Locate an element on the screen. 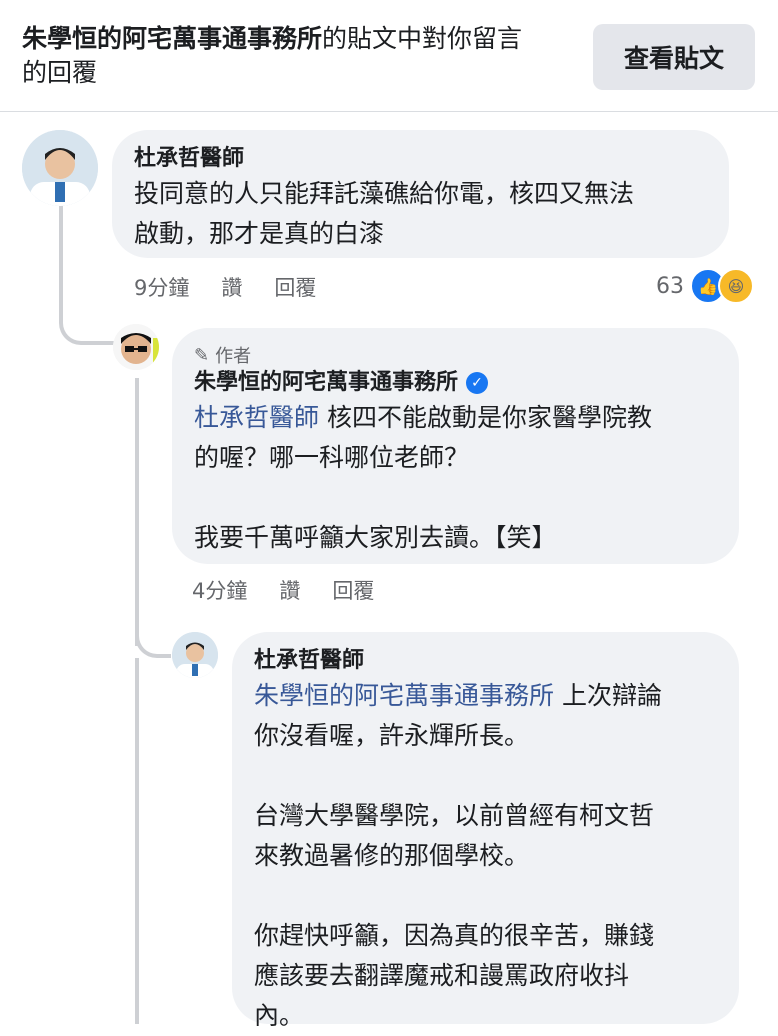  comment-text-line1: 上次辯論 is located at coordinates (608, 695).